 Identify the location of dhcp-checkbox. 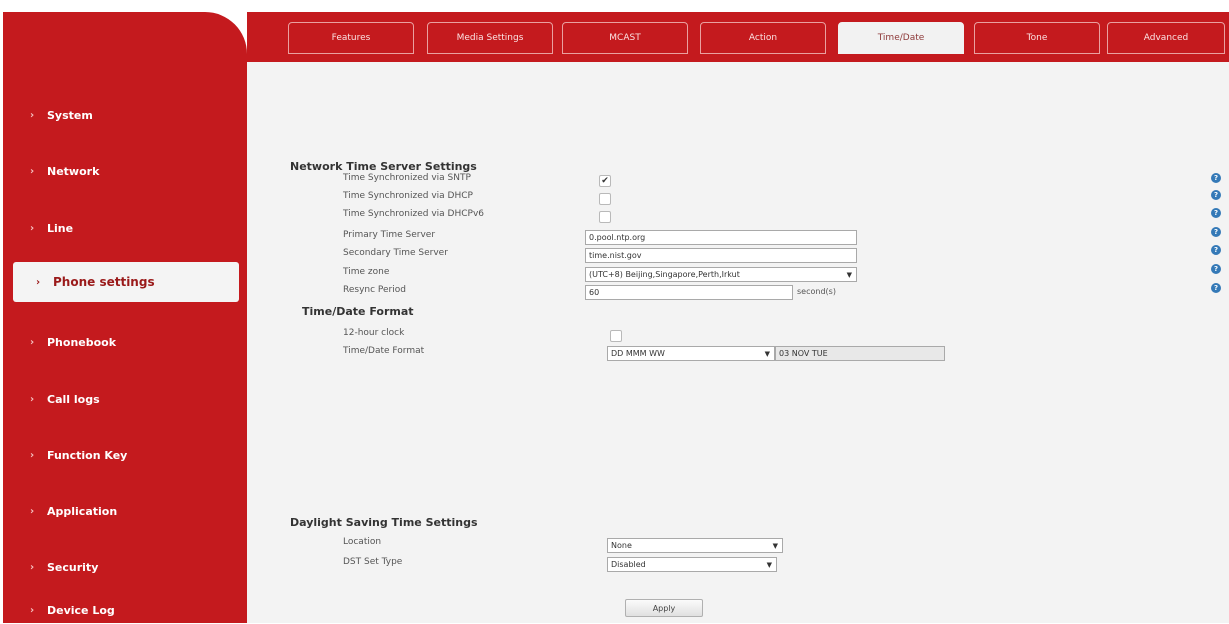
(605, 199).